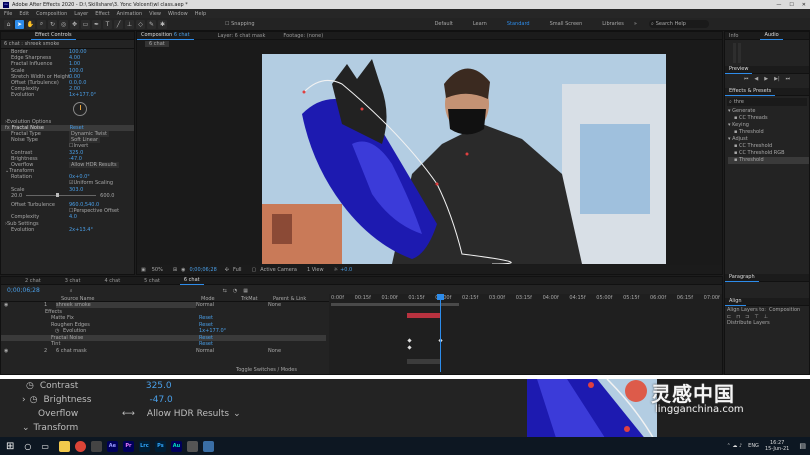  I want to click on keyframe-icon, so click(409, 347).